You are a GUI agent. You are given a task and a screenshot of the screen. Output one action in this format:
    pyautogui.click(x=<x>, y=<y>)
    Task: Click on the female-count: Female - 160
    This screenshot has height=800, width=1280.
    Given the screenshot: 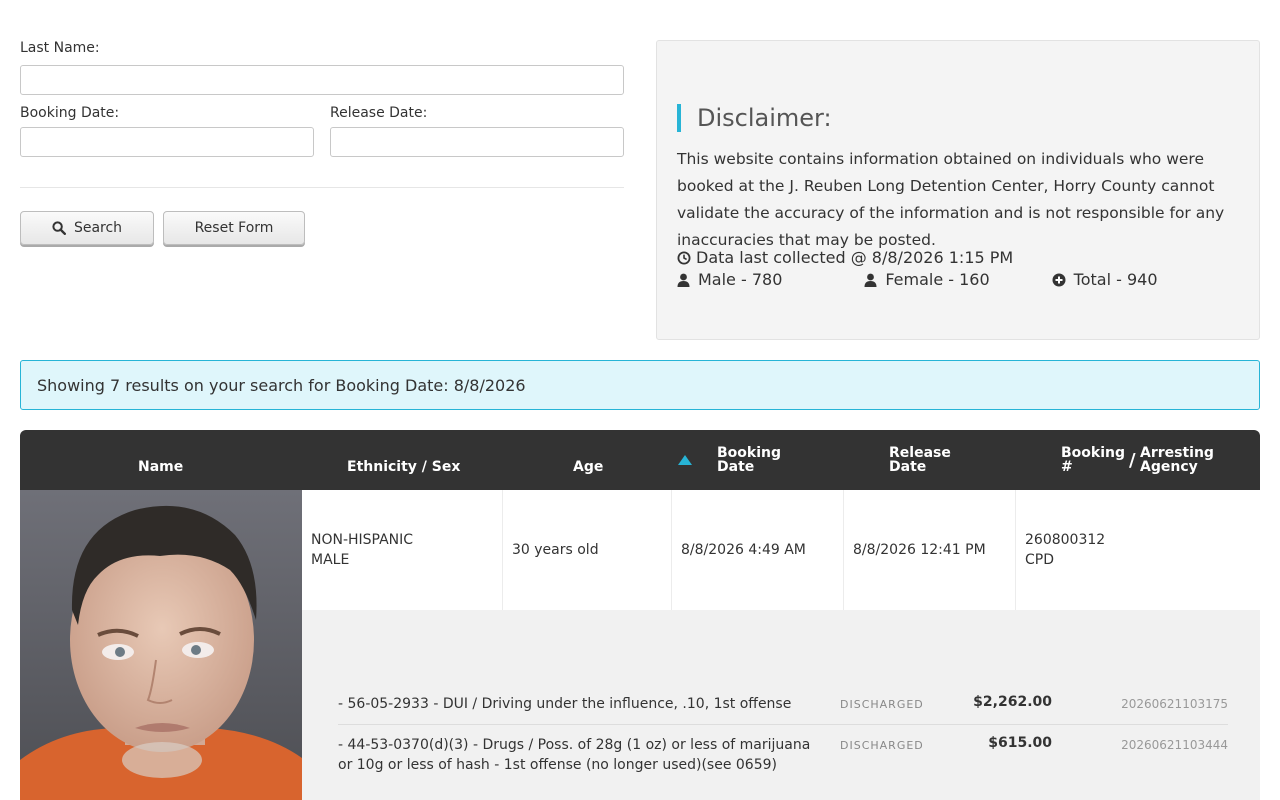 What is the action you would take?
    pyautogui.click(x=937, y=279)
    